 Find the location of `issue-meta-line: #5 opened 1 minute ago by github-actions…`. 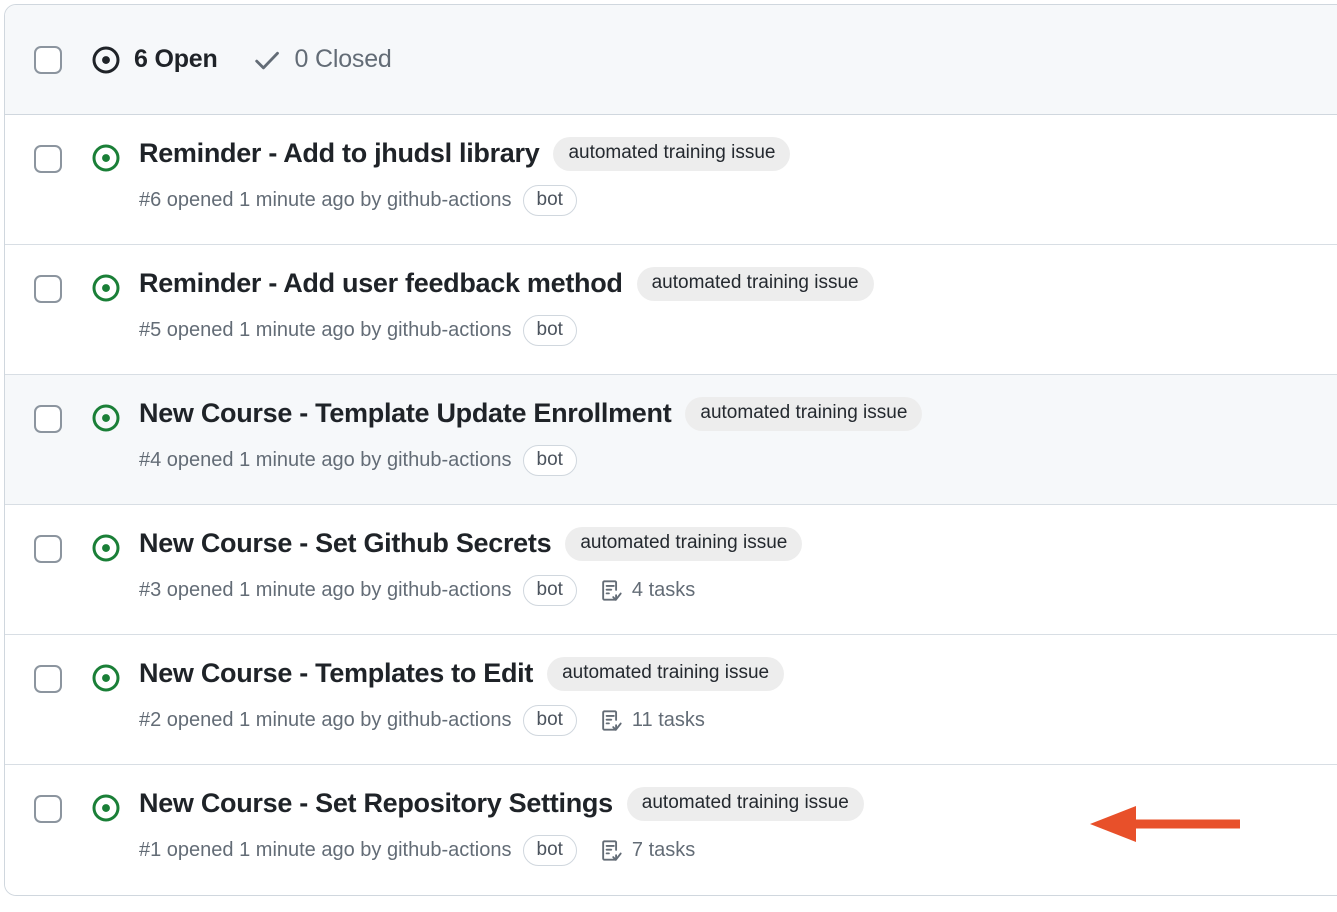

issue-meta-line: #5 opened 1 minute ago by github-actions… is located at coordinates (738, 330).